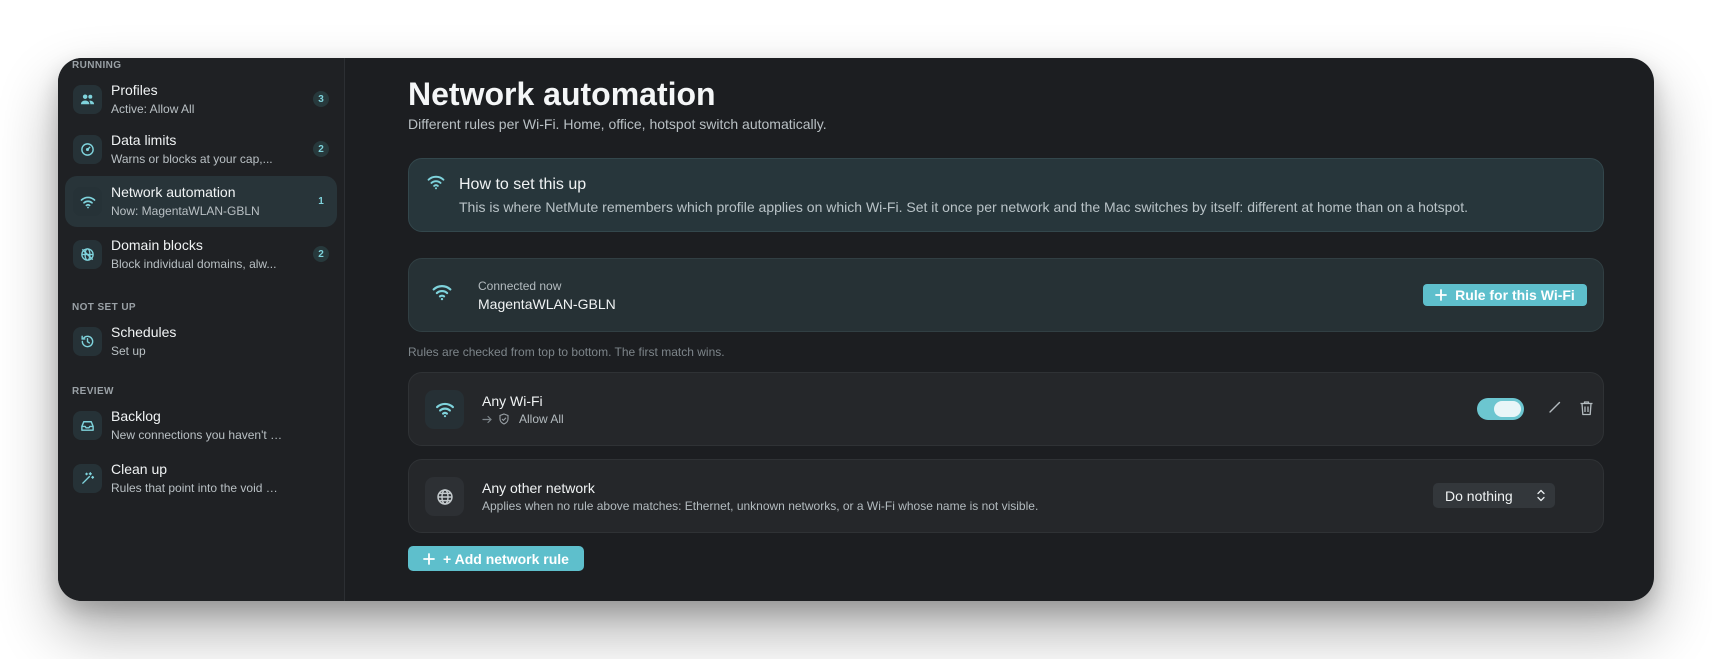 The width and height of the screenshot is (1712, 659). What do you see at coordinates (1586, 410) in the screenshot?
I see `trash-icon` at bounding box center [1586, 410].